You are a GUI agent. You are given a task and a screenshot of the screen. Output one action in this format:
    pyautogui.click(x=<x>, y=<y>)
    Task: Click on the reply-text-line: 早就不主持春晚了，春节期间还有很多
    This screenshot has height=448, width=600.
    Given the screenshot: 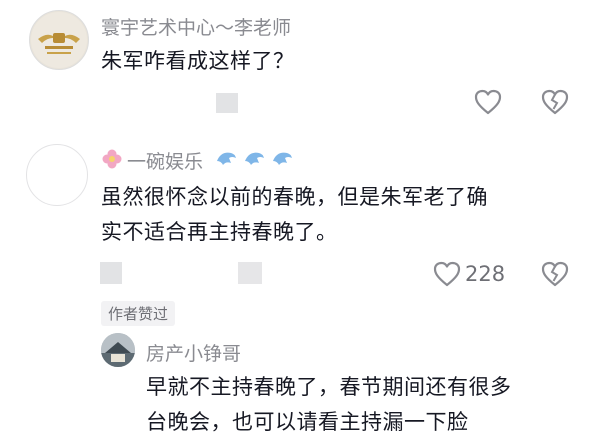 What is the action you would take?
    pyautogui.click(x=329, y=387)
    